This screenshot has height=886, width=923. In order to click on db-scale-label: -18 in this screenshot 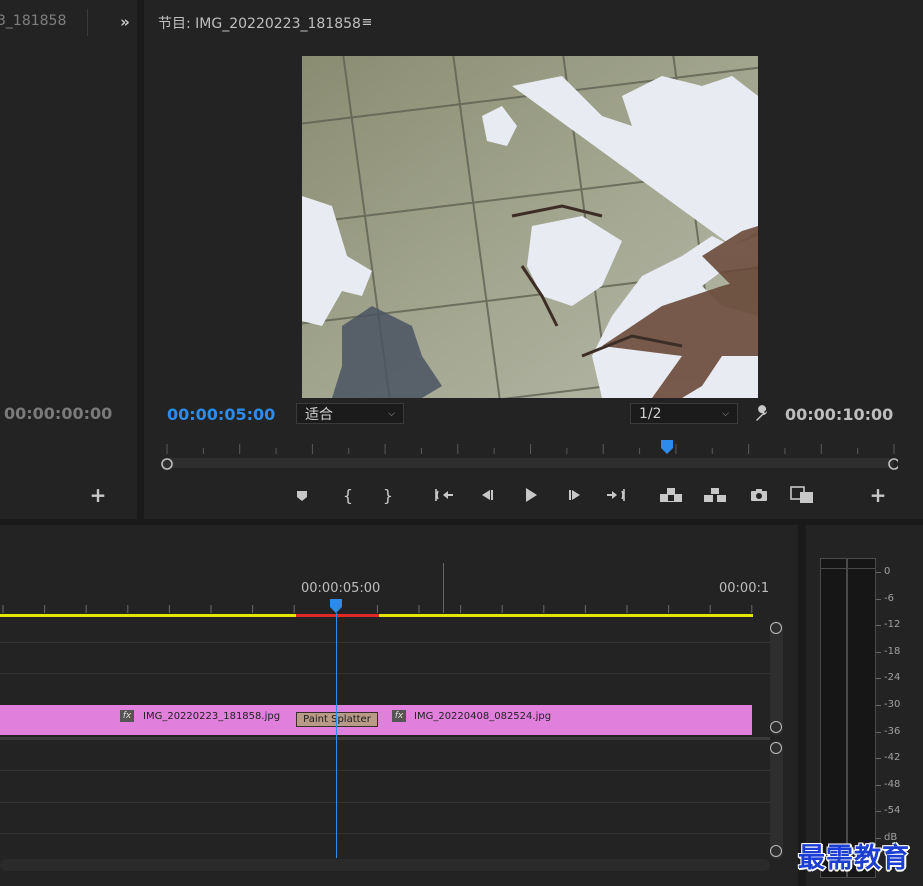, I will do `click(892, 651)`.